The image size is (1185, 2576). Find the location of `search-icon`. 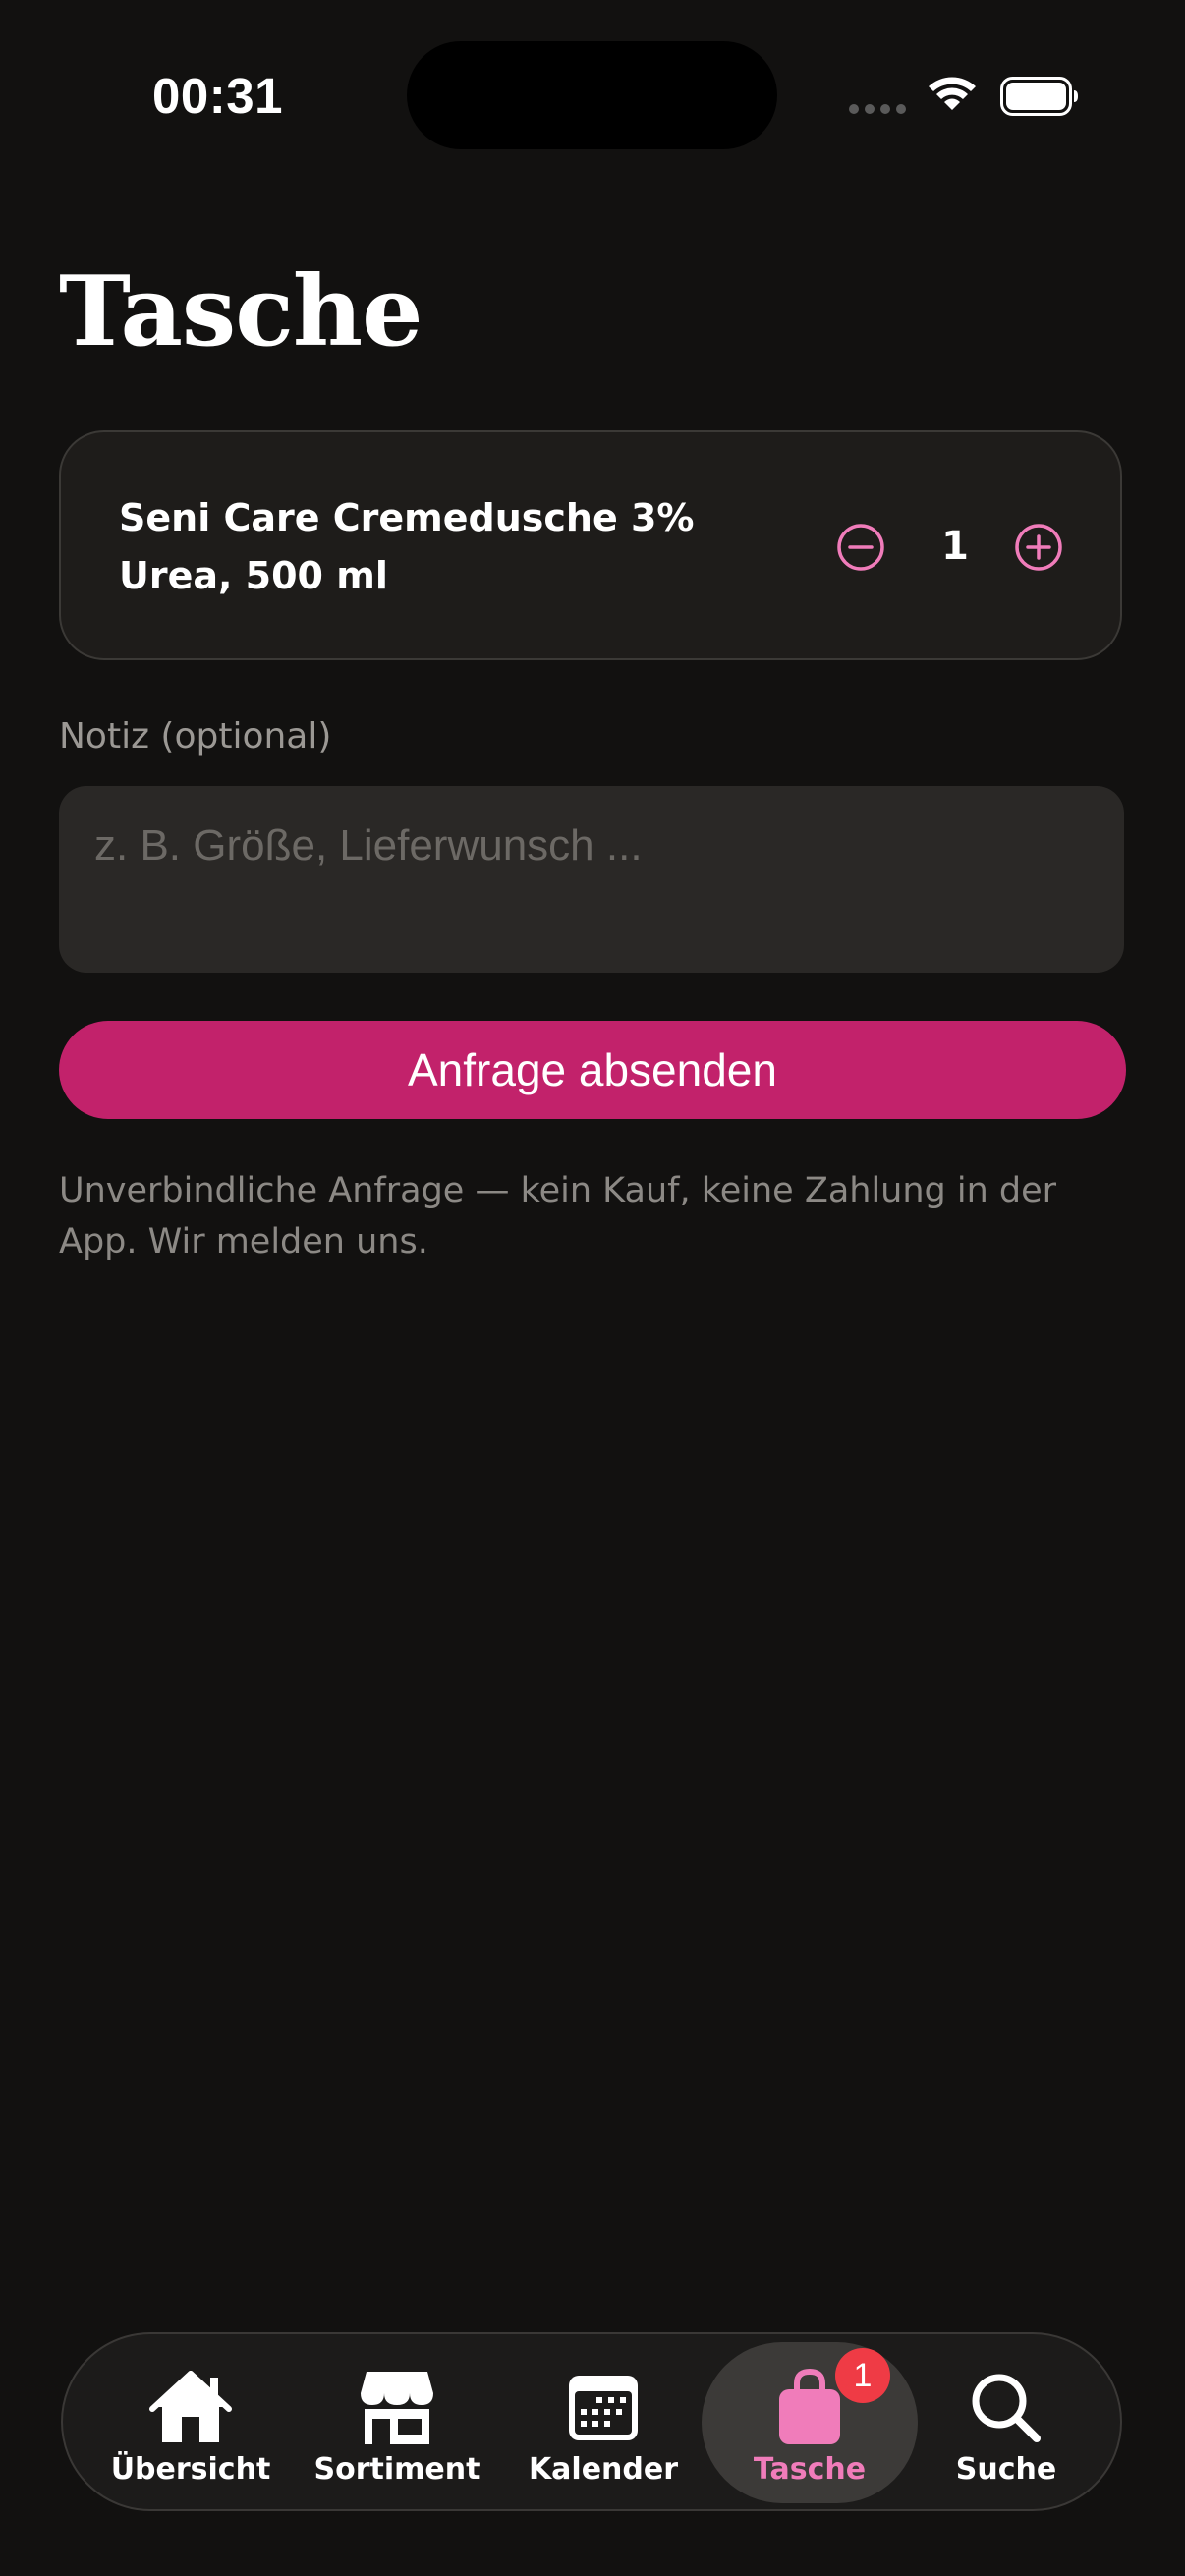

search-icon is located at coordinates (1007, 2408).